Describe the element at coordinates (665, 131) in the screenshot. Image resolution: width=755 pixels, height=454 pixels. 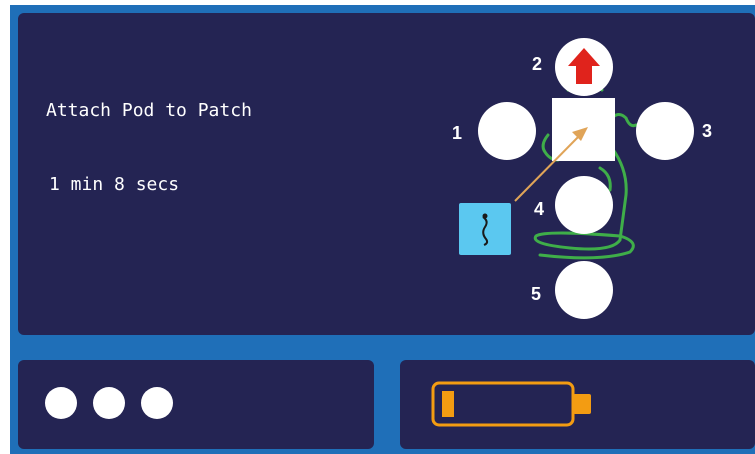
I see `site-3-circle` at that location.